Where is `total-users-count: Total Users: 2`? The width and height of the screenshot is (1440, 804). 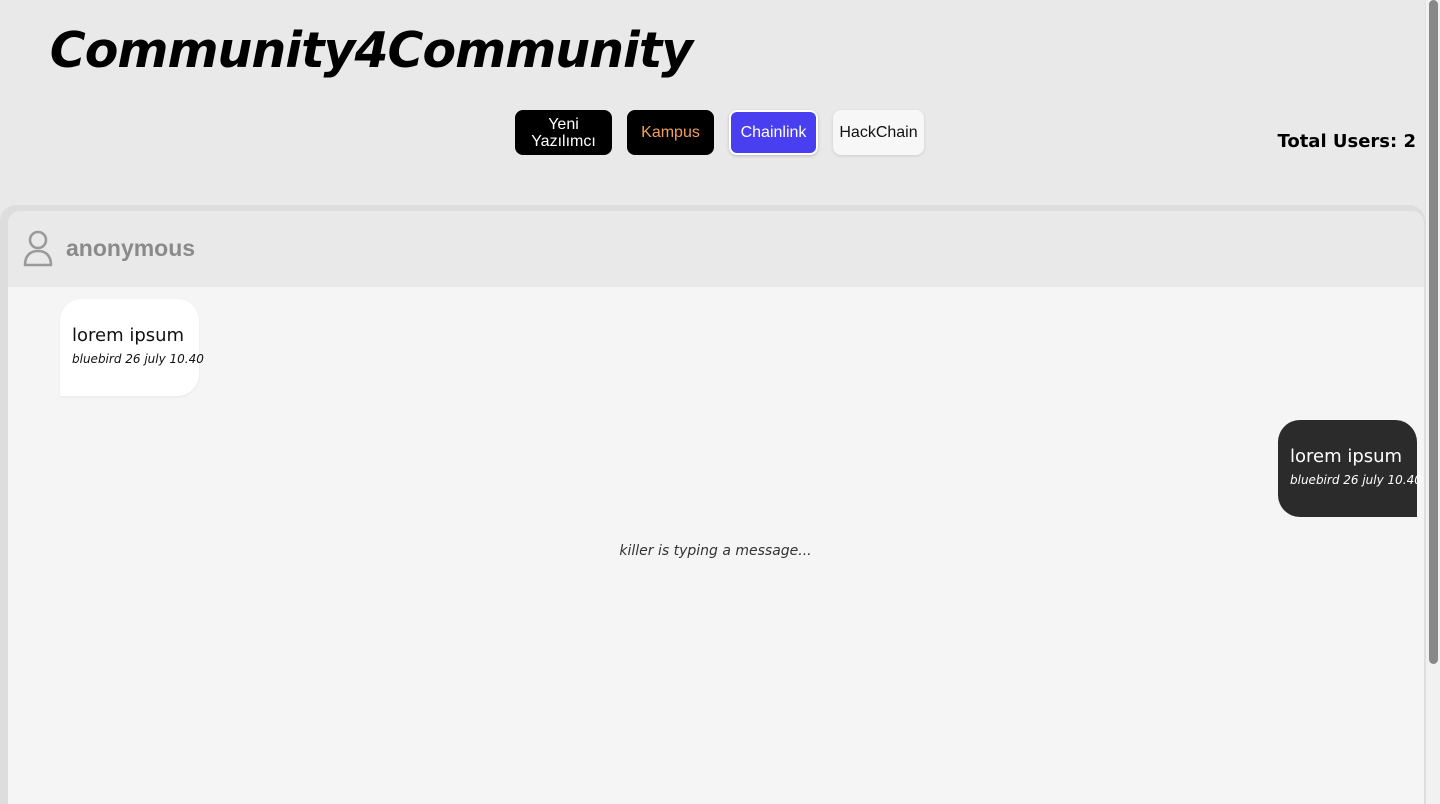
total-users-count: Total Users: 2 is located at coordinates (1346, 141).